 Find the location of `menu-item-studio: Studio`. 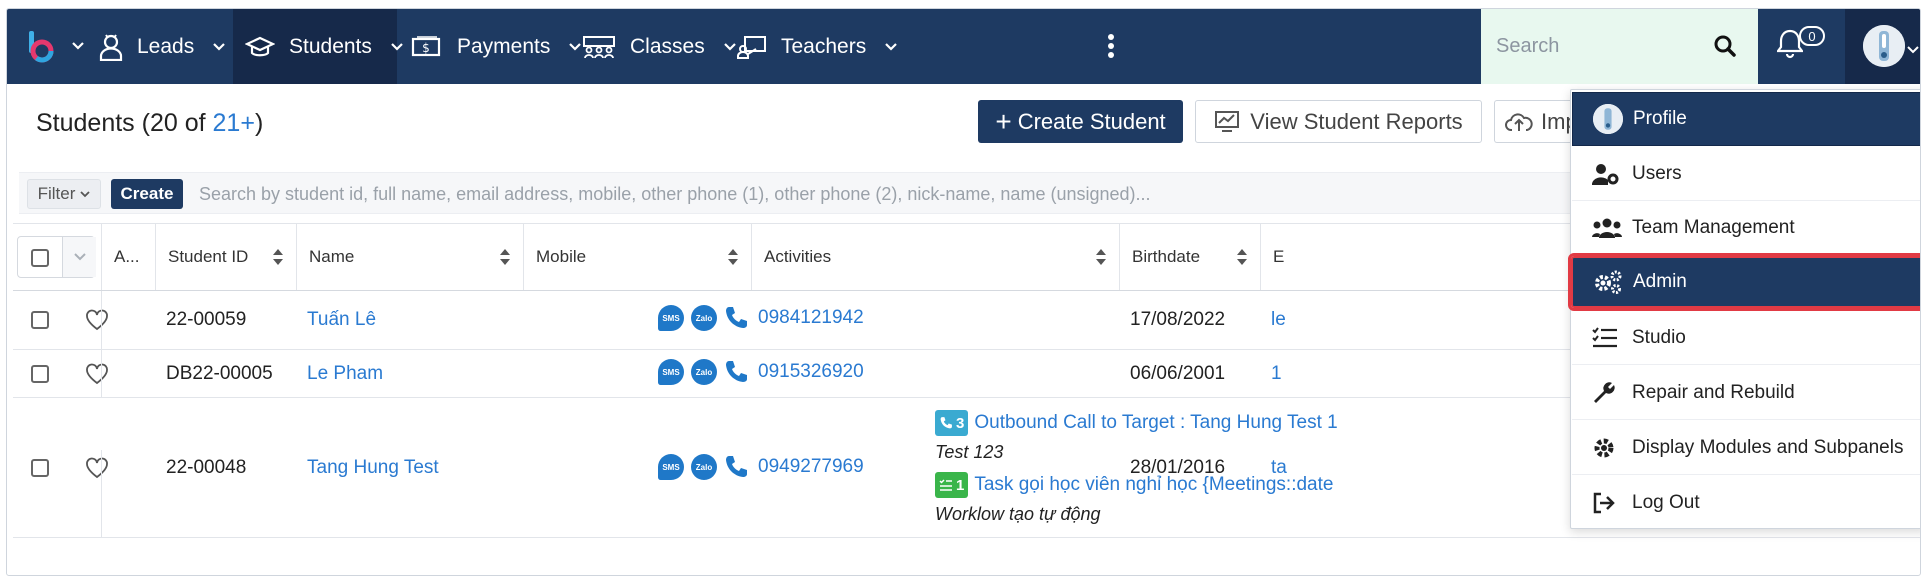

menu-item-studio: Studio is located at coordinates (1746, 338).